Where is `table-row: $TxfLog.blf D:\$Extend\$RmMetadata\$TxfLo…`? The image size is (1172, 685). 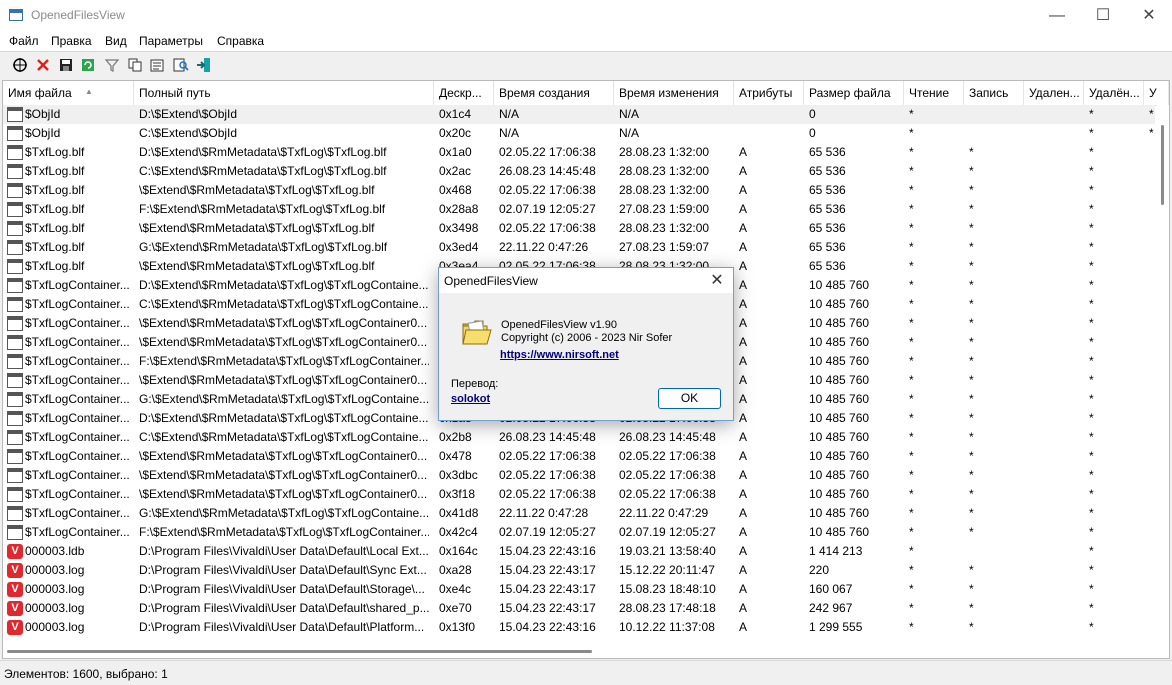 table-row: $TxfLog.blf D:\$Extend\$RmMetadata\$TxfLo… is located at coordinates (579, 152).